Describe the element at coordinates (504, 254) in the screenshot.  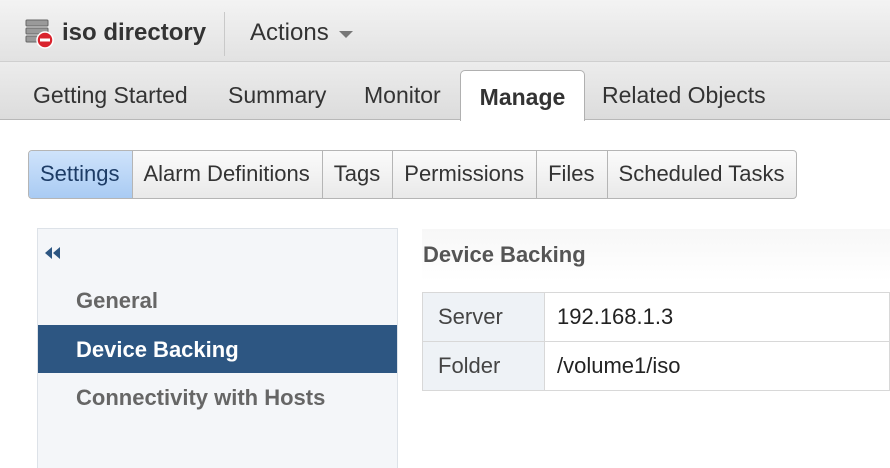
I see `section-title: Device Backing` at that location.